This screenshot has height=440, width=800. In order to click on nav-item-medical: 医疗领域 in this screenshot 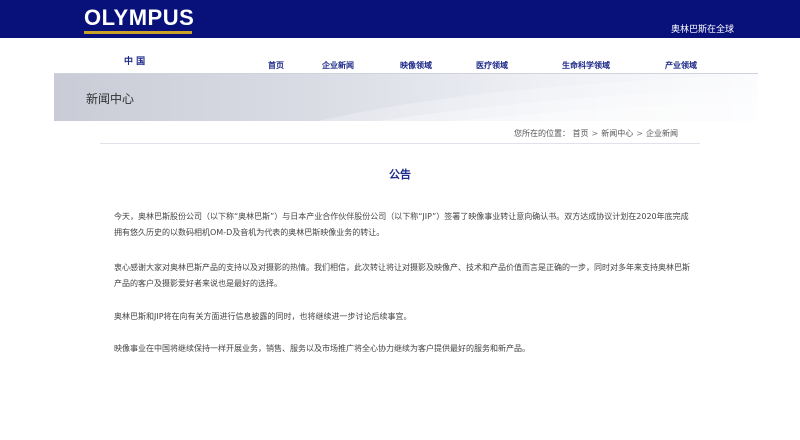, I will do `click(492, 65)`.